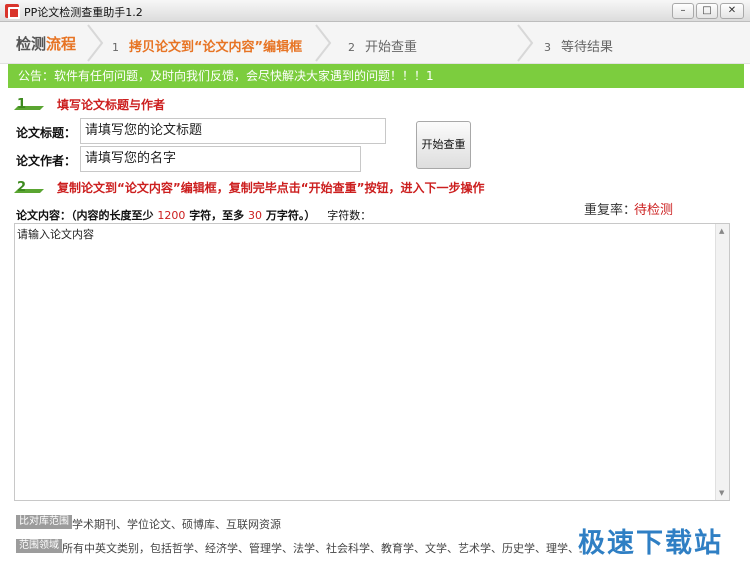  I want to click on section-2-title: 复制论文到“论文内容”编辑框，复制完毕点击“开始查重”按钮，进入下一步操作, so click(271, 188).